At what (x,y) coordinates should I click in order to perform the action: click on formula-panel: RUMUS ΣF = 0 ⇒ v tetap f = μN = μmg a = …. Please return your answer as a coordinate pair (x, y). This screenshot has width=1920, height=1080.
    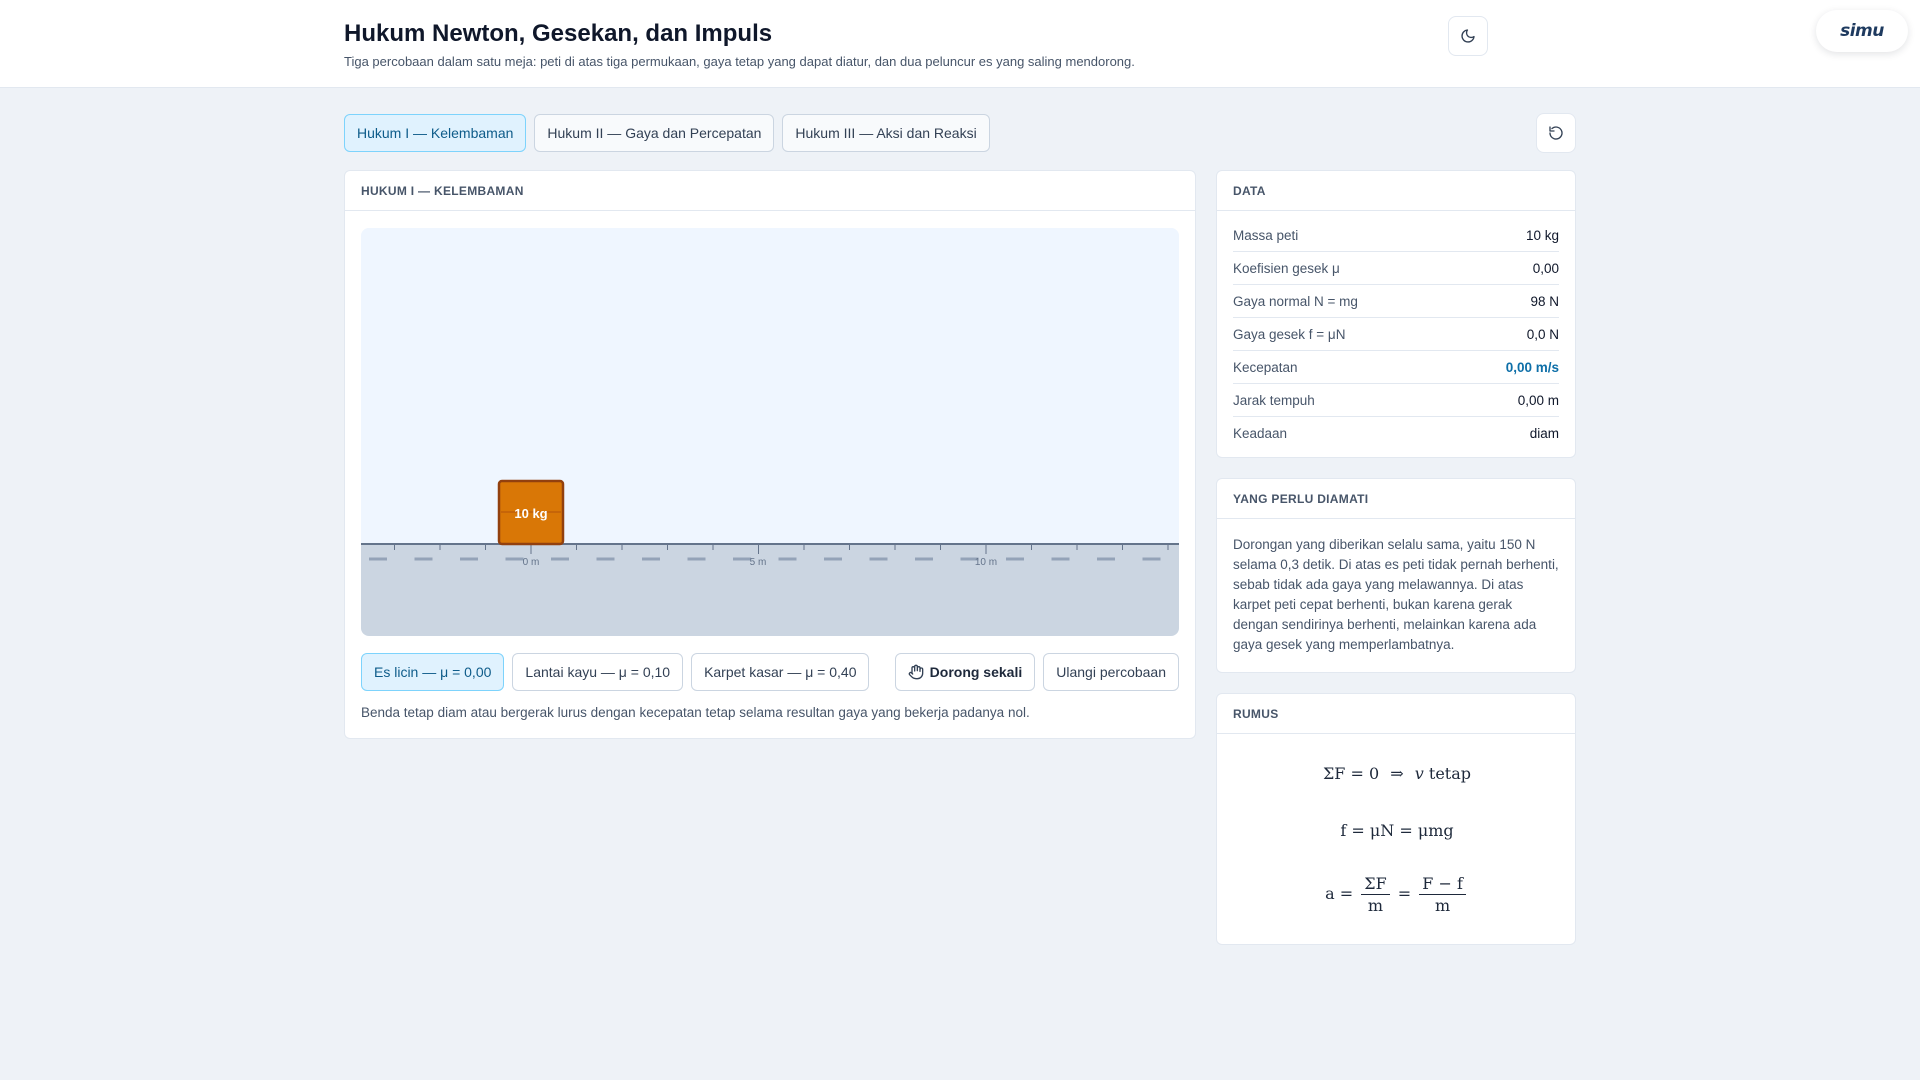
    Looking at the image, I should click on (1396, 819).